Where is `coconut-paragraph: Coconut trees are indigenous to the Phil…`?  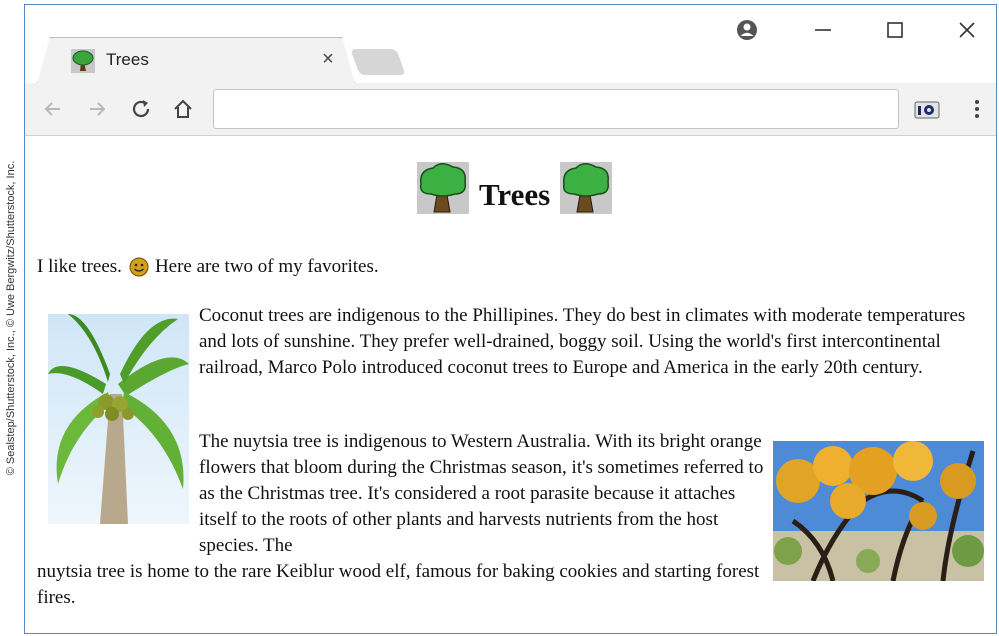
coconut-paragraph: Coconut trees are indigenous to the Phil… is located at coordinates (582, 341).